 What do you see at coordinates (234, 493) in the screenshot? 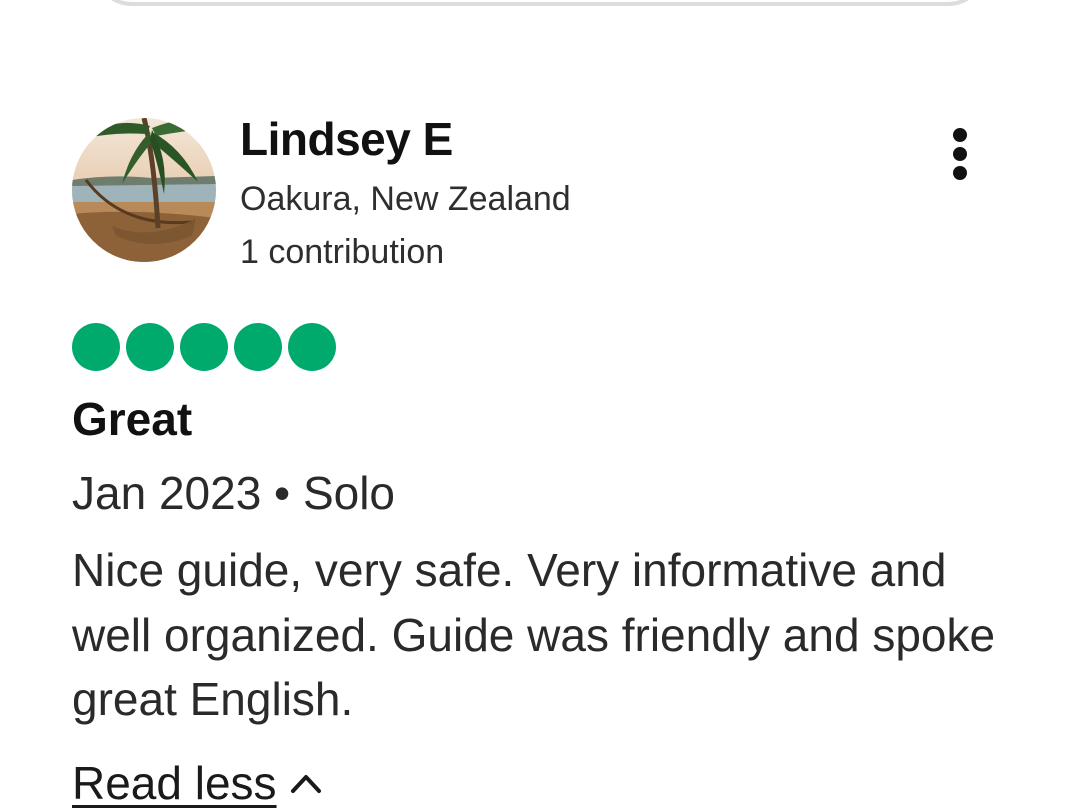
I see `review-date-trip-type: Jan 2023 • Solo` at bounding box center [234, 493].